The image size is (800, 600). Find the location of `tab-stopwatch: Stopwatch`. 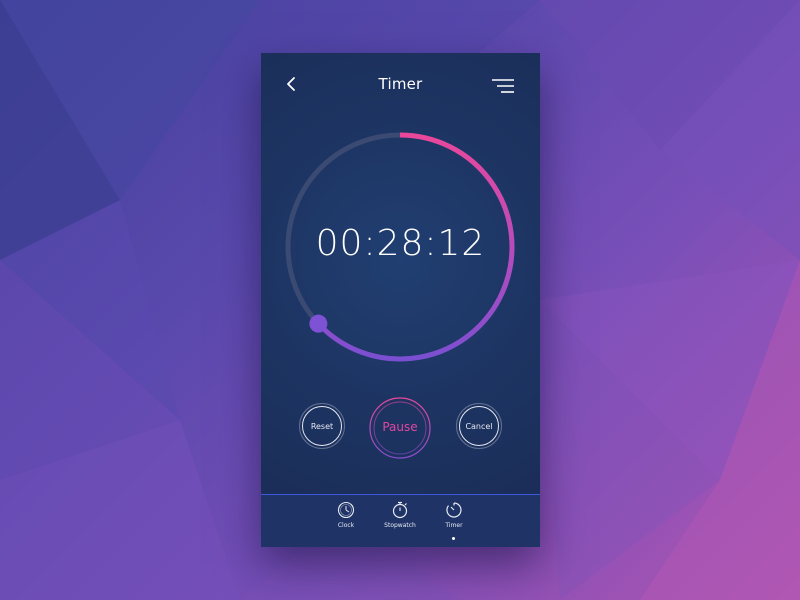

tab-stopwatch: Stopwatch is located at coordinates (400, 515).